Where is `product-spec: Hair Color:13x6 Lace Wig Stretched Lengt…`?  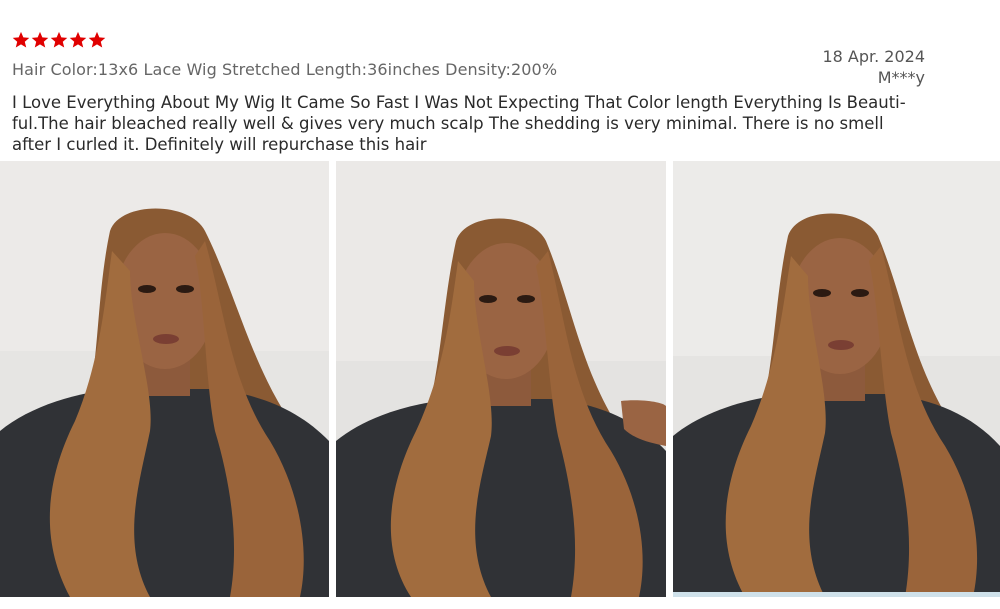
product-spec: Hair Color:13x6 Lace Wig Stretched Lengt… is located at coordinates (285, 69).